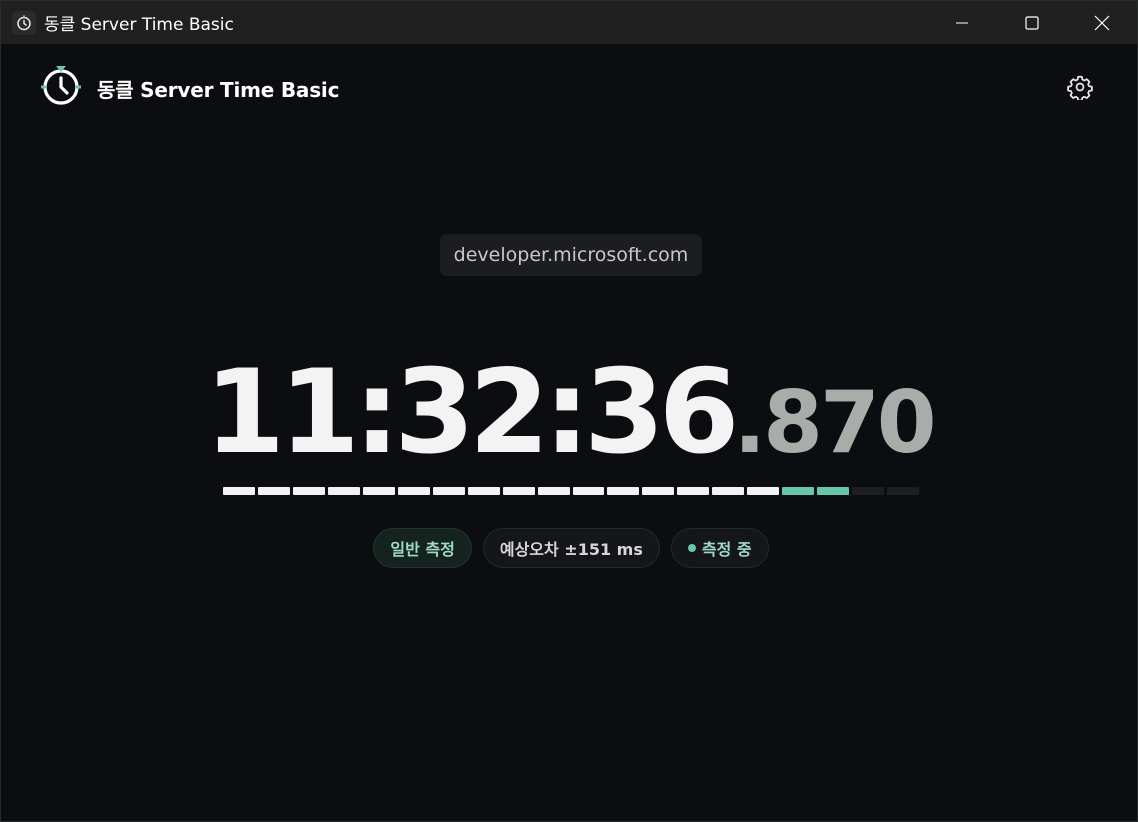  Describe the element at coordinates (471, 412) in the screenshot. I see `time-hms: 11:32:36` at that location.